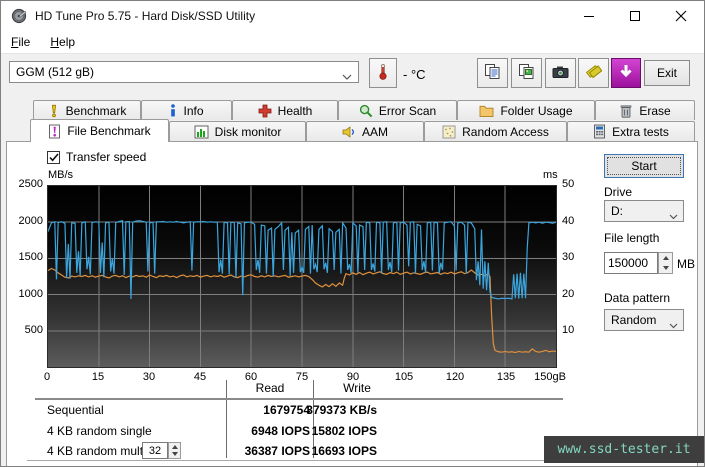  What do you see at coordinates (20, 42) in the screenshot?
I see `menu-file: File` at bounding box center [20, 42].